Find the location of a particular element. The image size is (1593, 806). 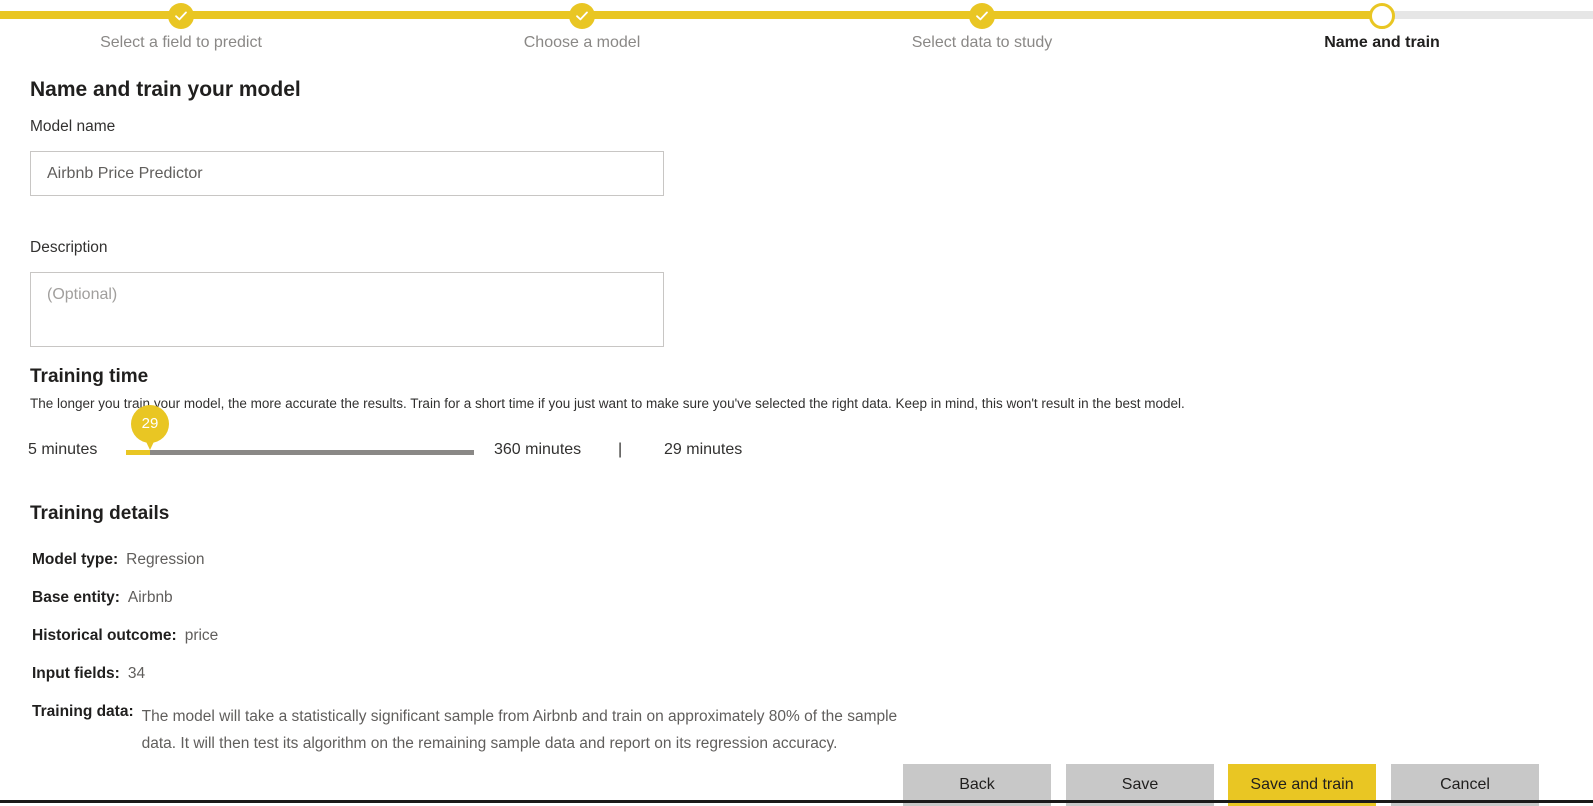

bottom-divider is located at coordinates (796, 801).